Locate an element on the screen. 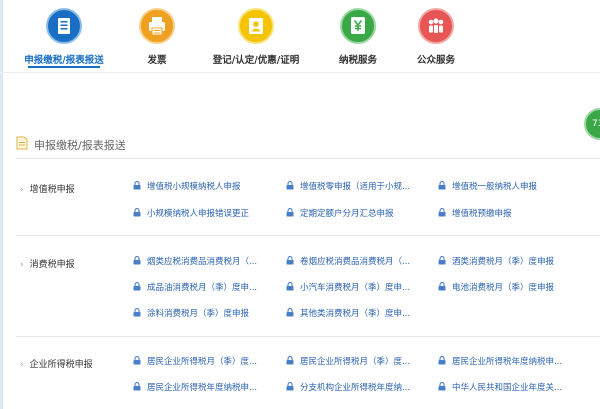 The width and height of the screenshot is (600, 409). link-item: 电池消费税月（季）度申报 is located at coordinates (508, 287).